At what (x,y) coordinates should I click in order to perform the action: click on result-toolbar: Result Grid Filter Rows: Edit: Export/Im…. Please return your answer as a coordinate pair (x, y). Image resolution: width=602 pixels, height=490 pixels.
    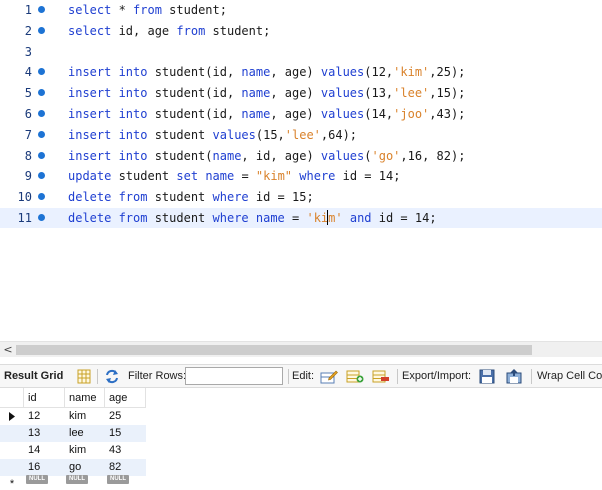
    Looking at the image, I should click on (301, 376).